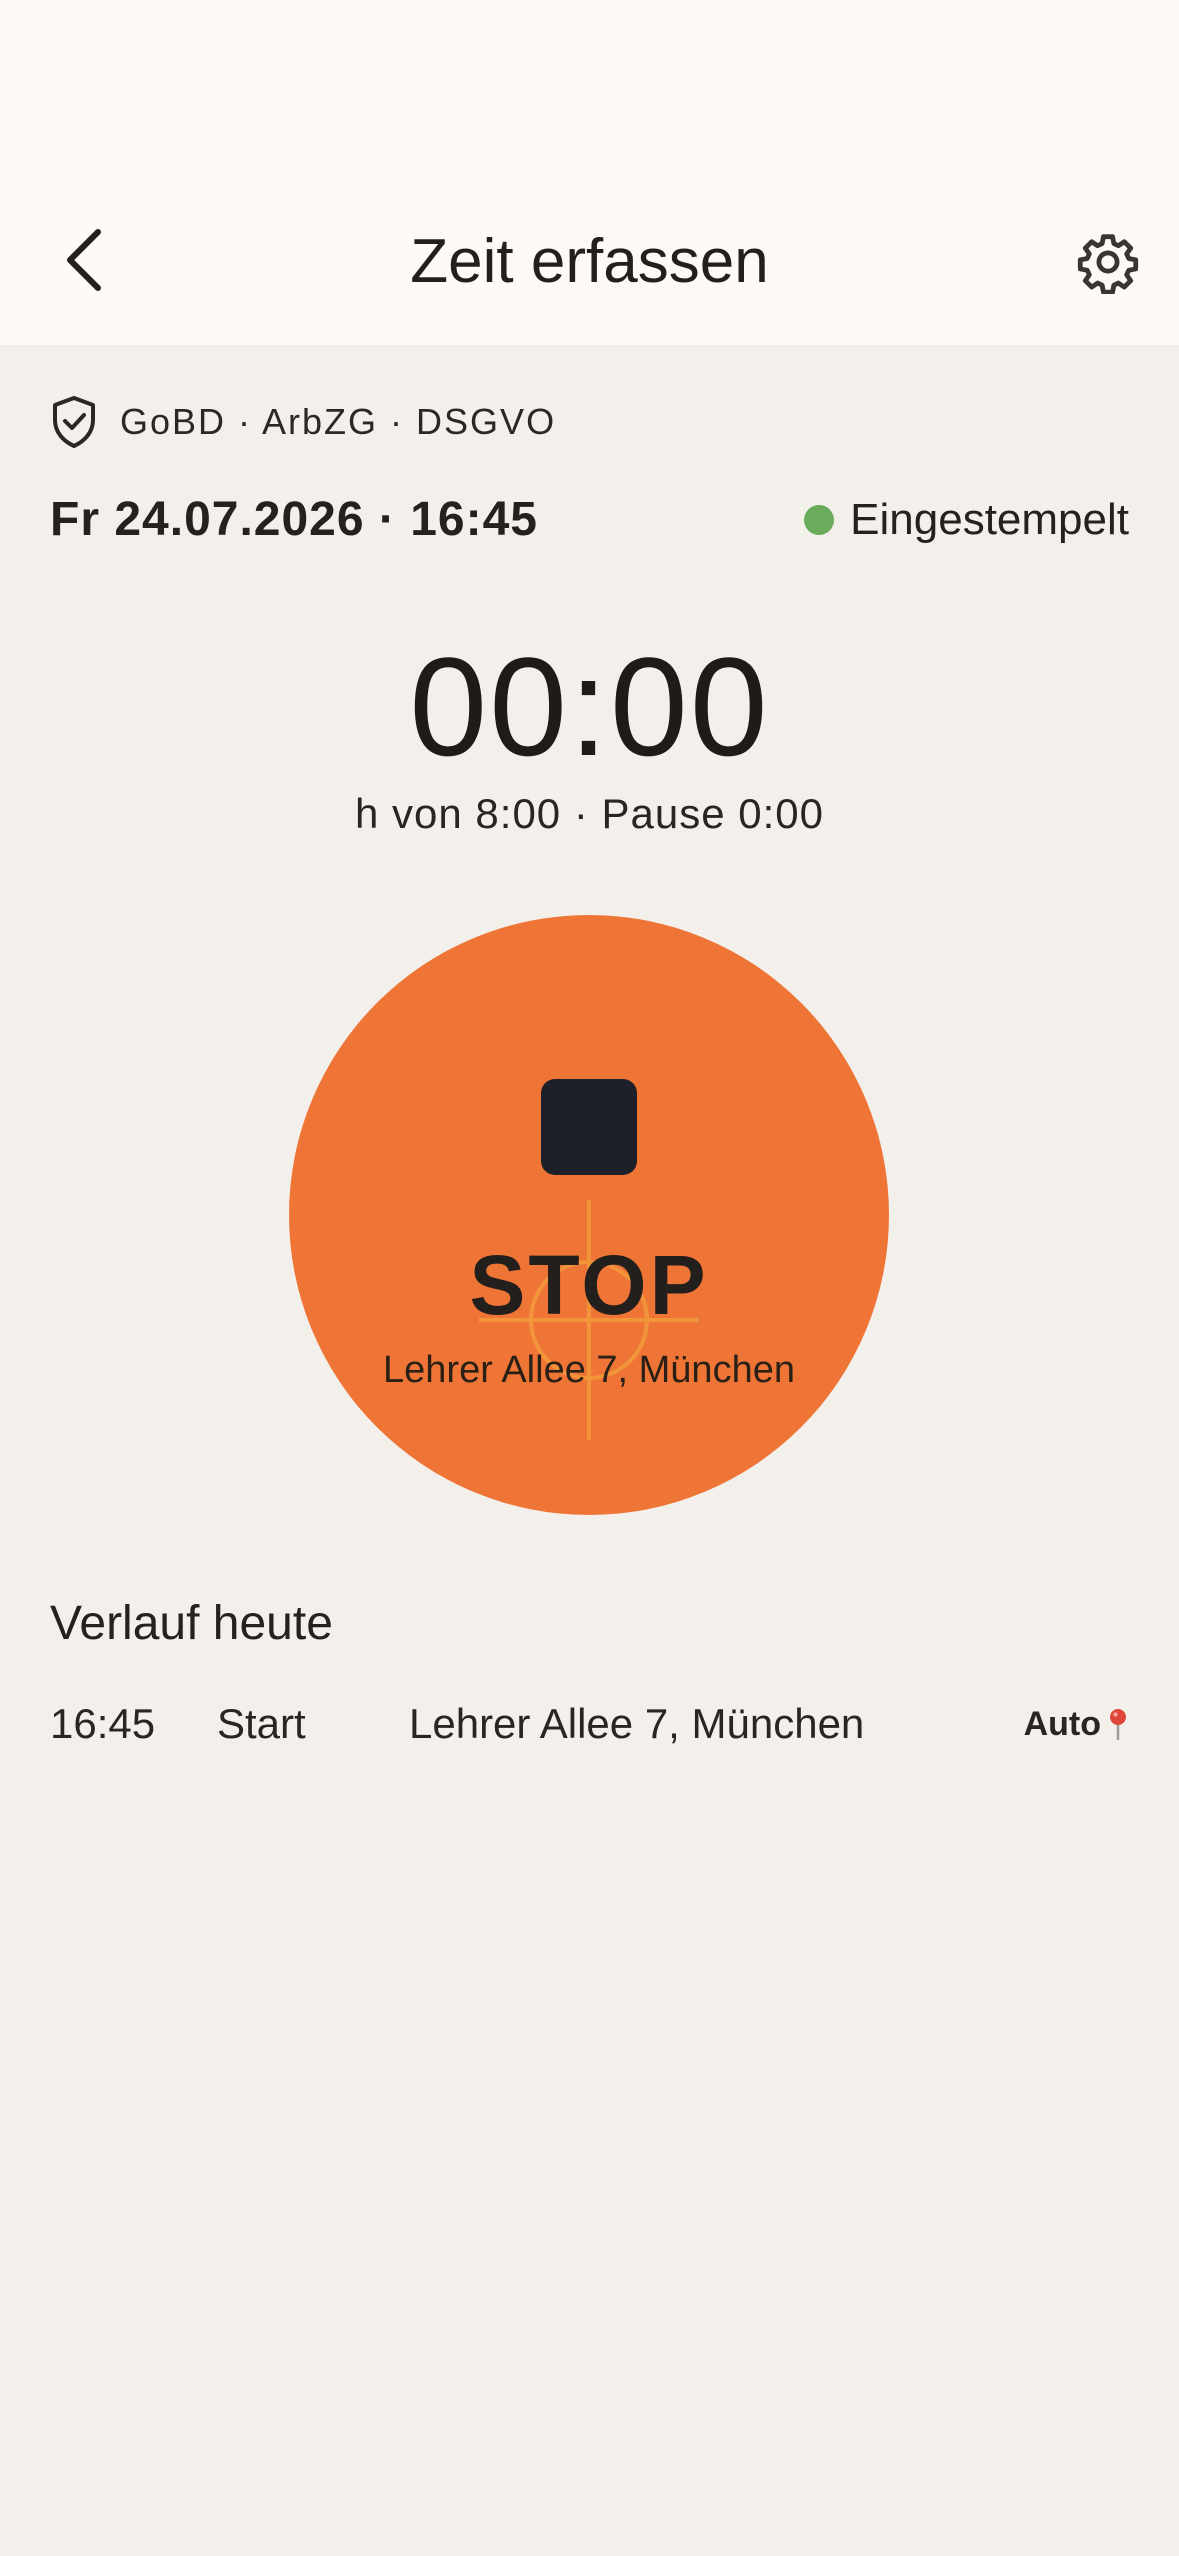  I want to click on history-entry-time: 16:45, so click(103, 1723).